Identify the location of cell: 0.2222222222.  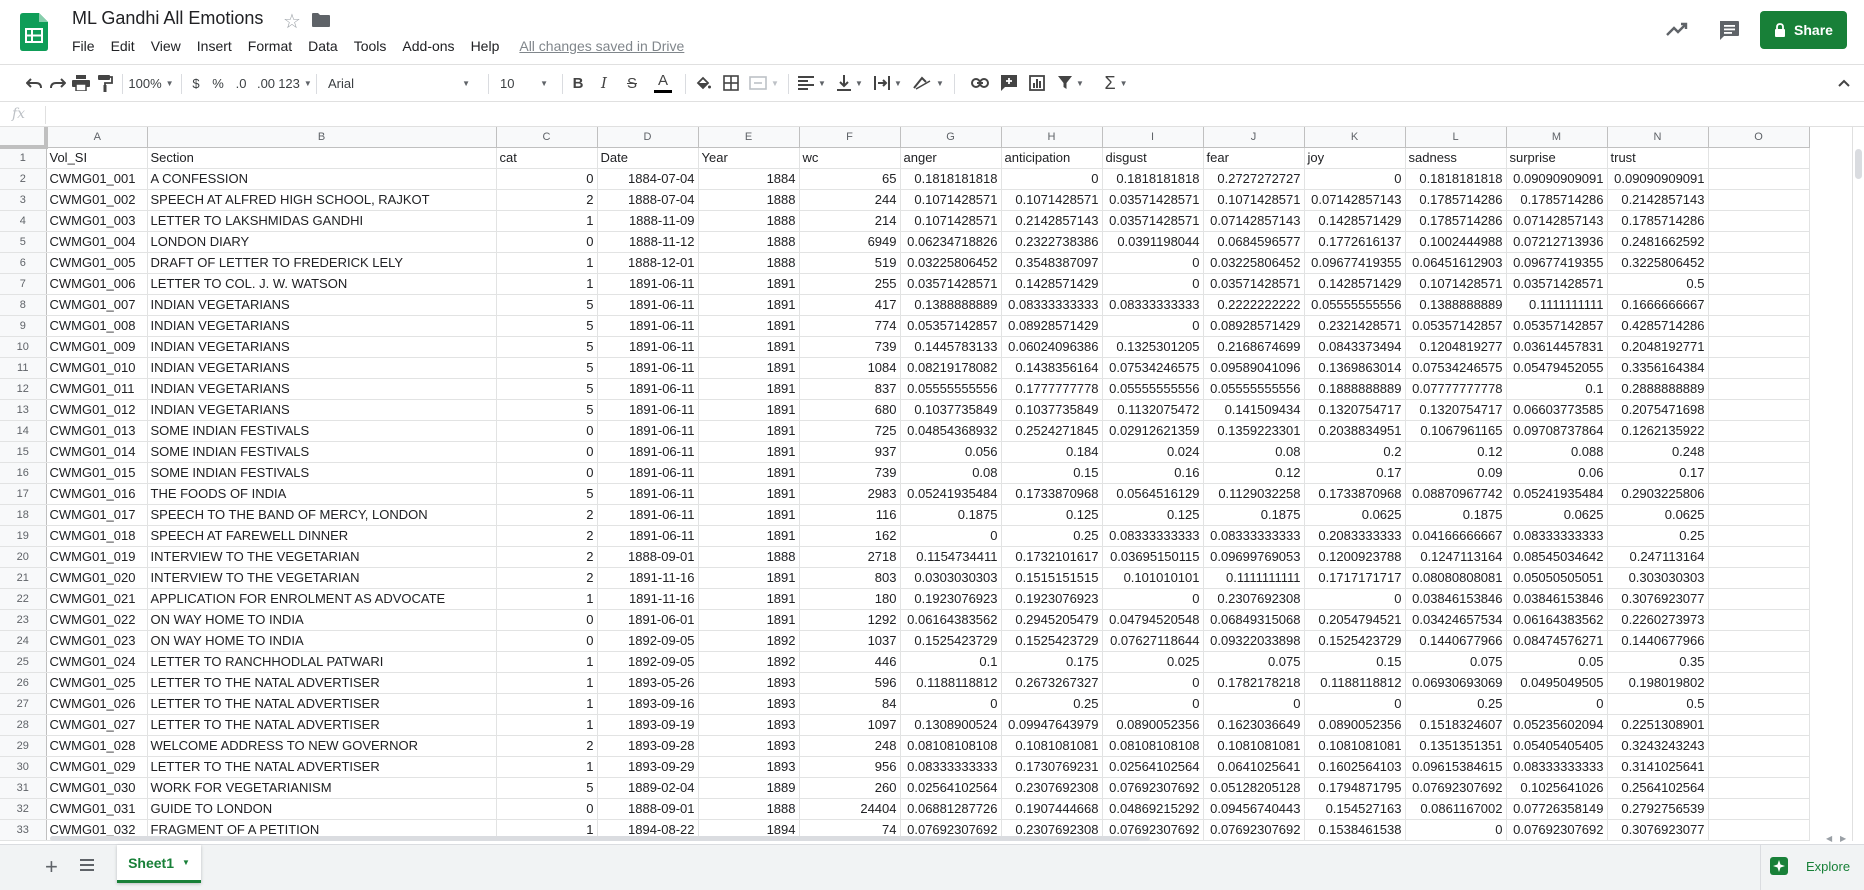
(1254, 305).